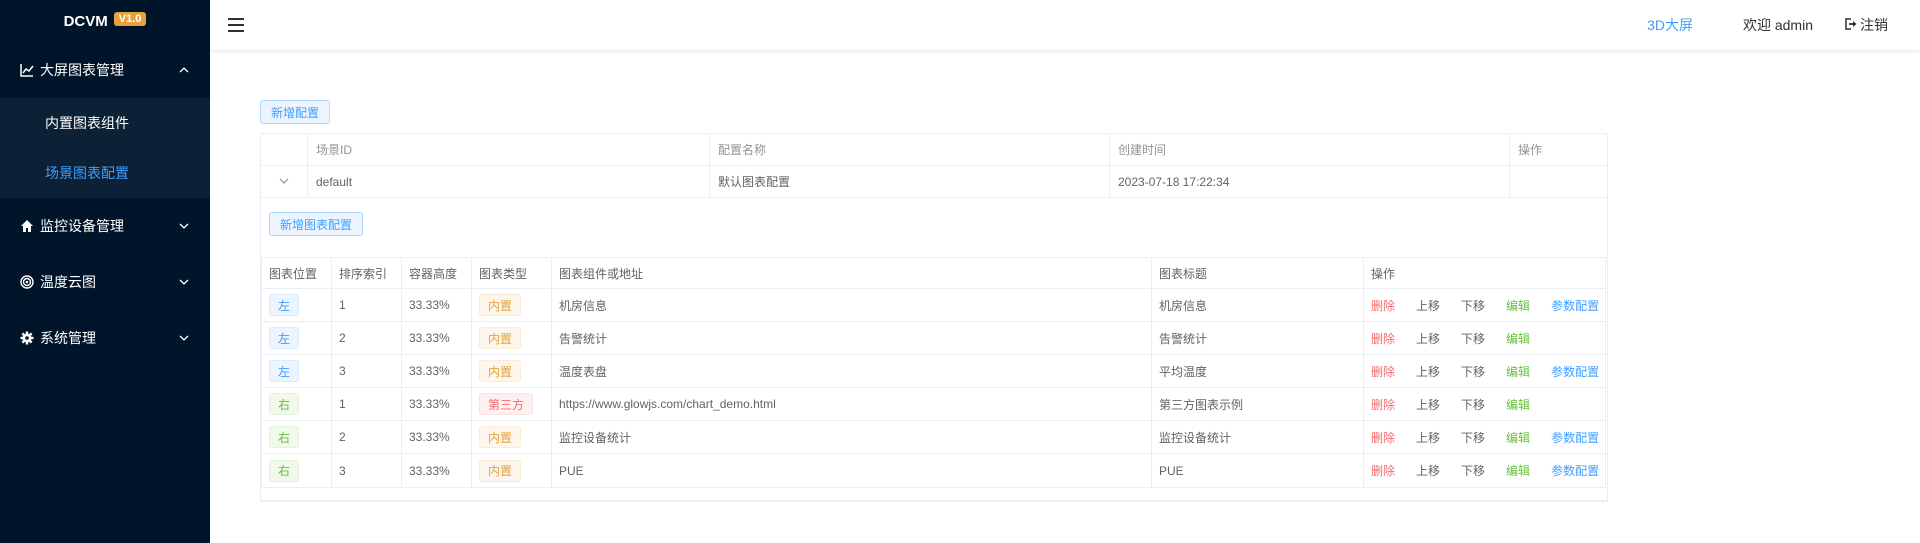 This screenshot has width=1920, height=543. What do you see at coordinates (68, 282) in the screenshot?
I see `sidebar-group-label: 温度云图` at bounding box center [68, 282].